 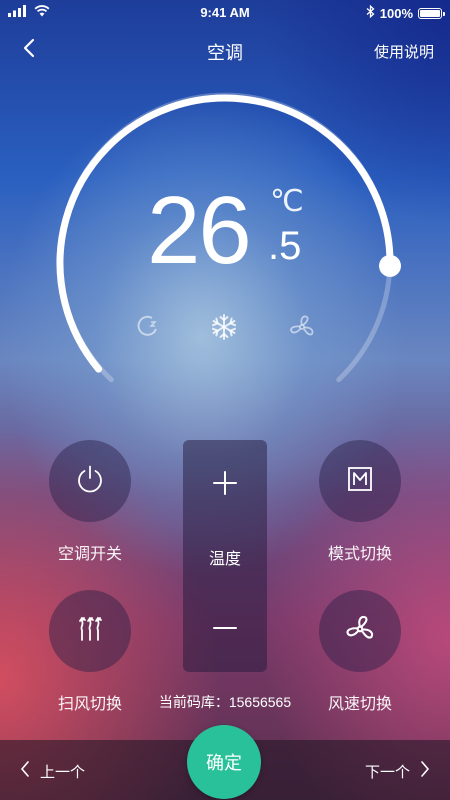 What do you see at coordinates (224, 559) in the screenshot?
I see `temperature-label: 温度` at bounding box center [224, 559].